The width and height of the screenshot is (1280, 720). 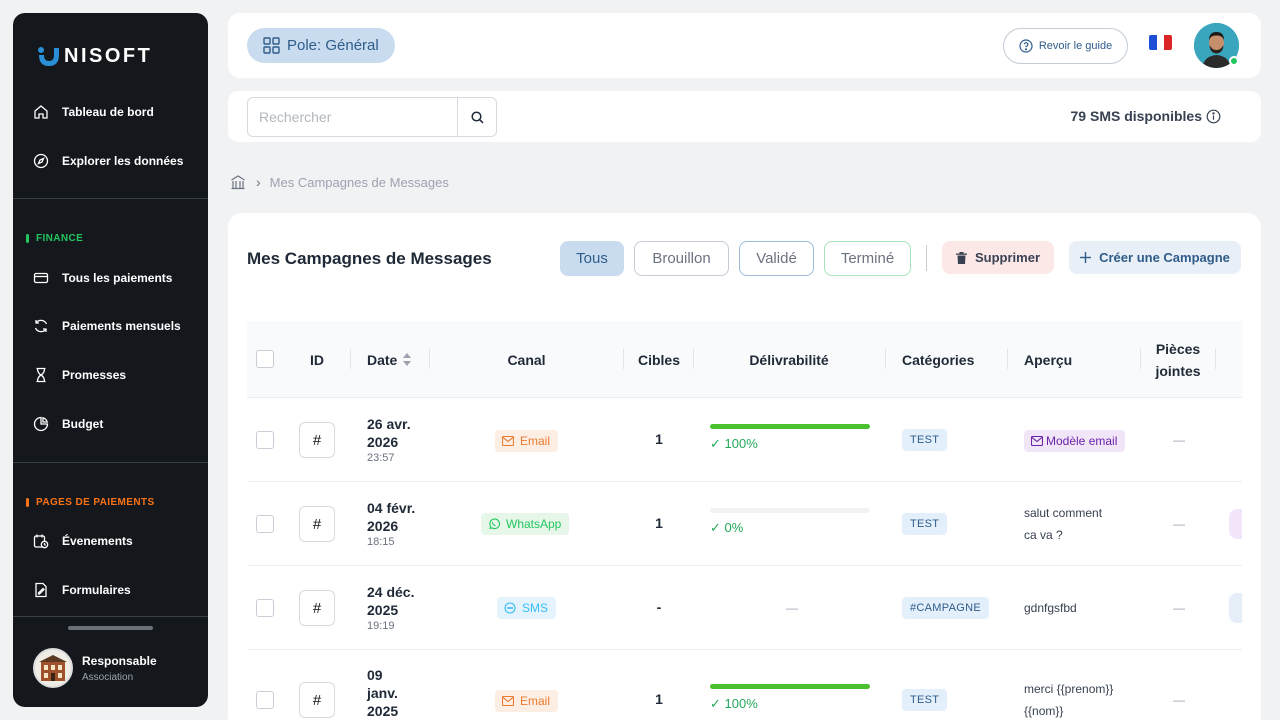 What do you see at coordinates (82, 590) in the screenshot?
I see `sidebar-item-forms: Formulaires` at bounding box center [82, 590].